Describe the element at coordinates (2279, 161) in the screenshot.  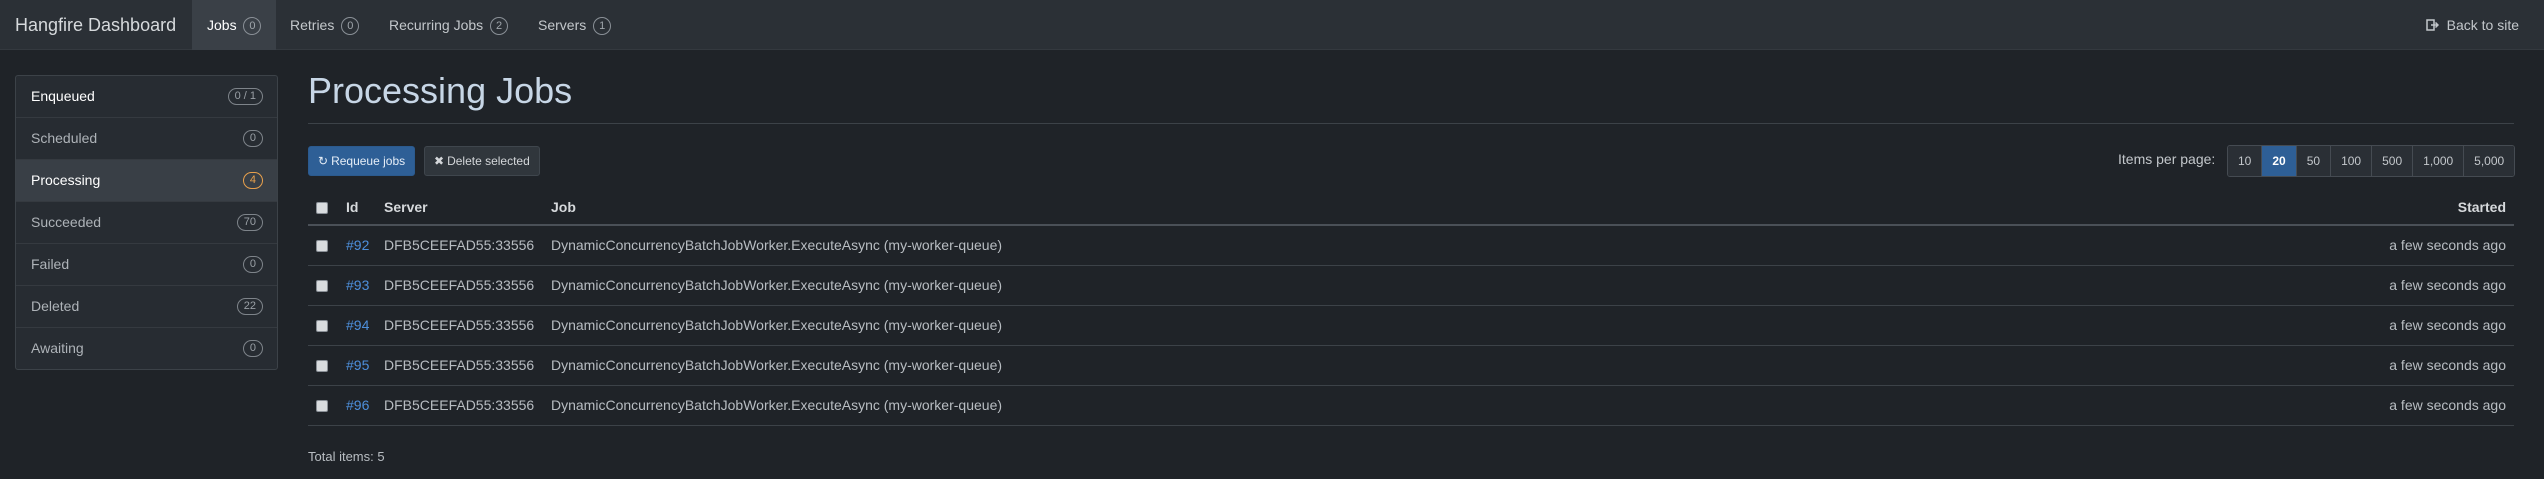
I see `page-size-option-selected: 20` at that location.